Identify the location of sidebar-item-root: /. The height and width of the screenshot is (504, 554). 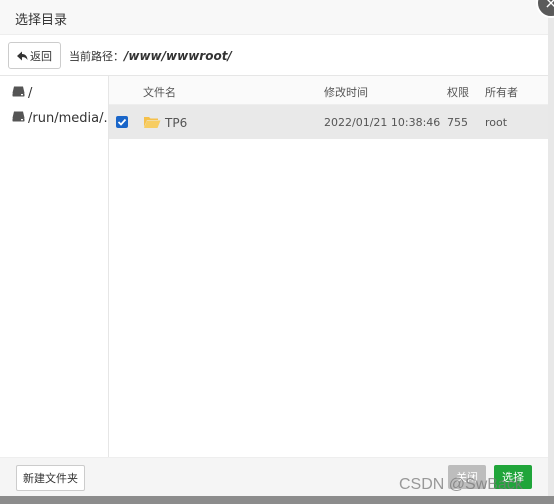
(22, 93).